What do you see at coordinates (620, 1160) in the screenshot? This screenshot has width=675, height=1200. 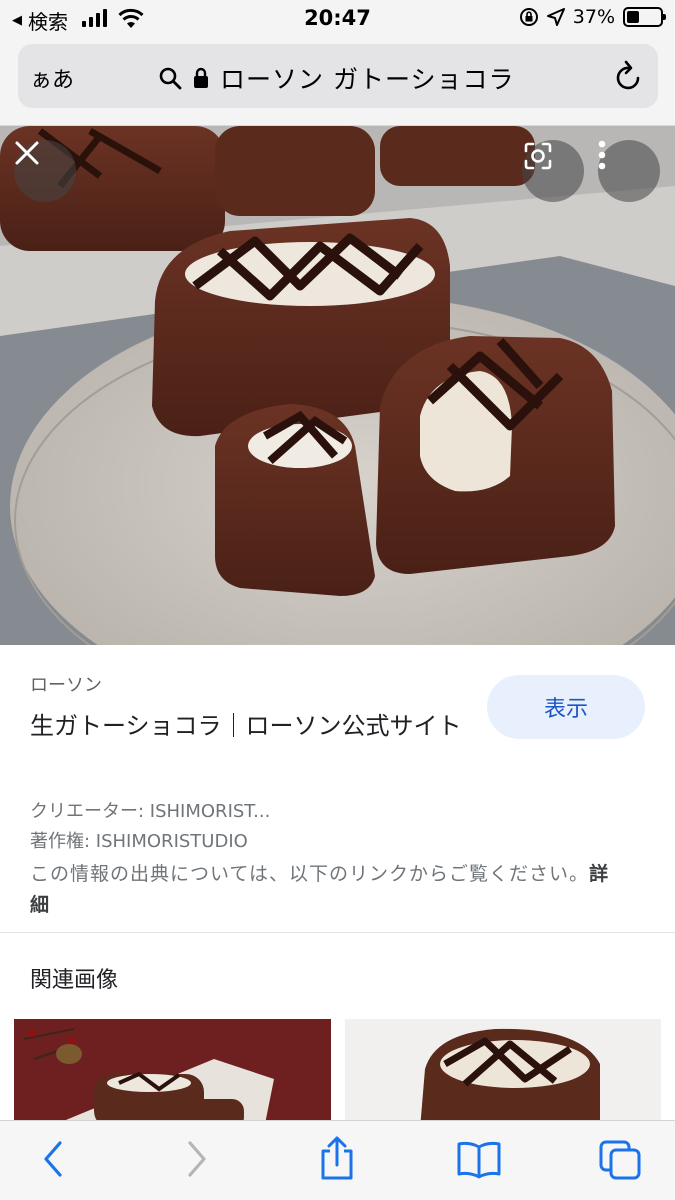 I see `tabs-icon` at bounding box center [620, 1160].